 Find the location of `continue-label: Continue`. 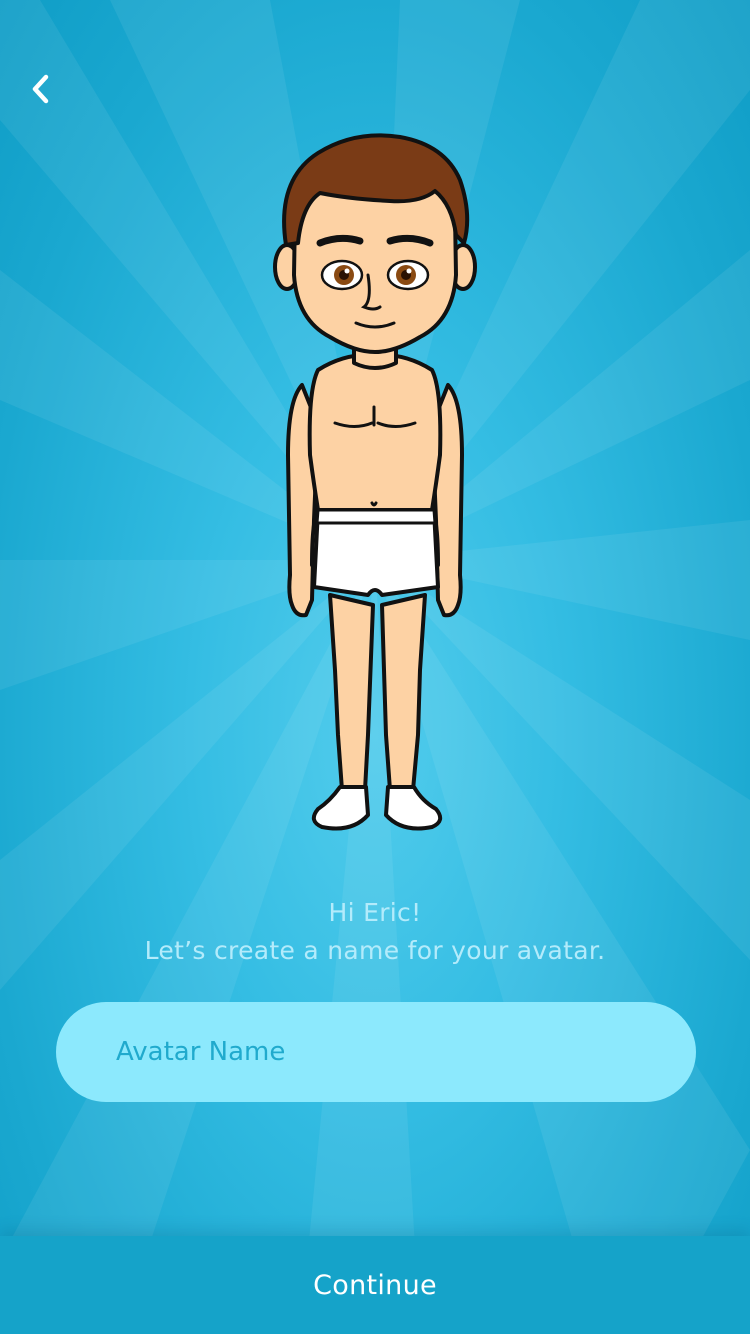

continue-label: Continue is located at coordinates (375, 1285).